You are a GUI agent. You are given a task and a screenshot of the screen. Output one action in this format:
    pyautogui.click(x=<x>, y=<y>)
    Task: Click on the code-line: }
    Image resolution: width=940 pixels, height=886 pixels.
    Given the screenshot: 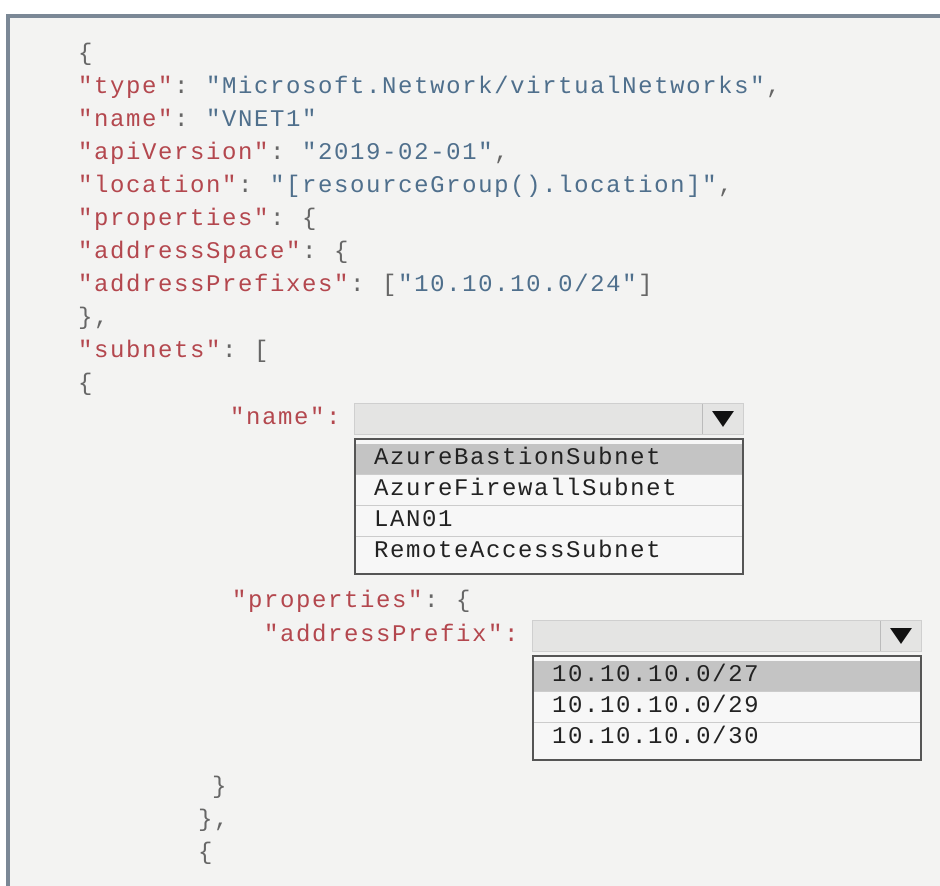 What is the action you would take?
    pyautogui.click(x=220, y=788)
    